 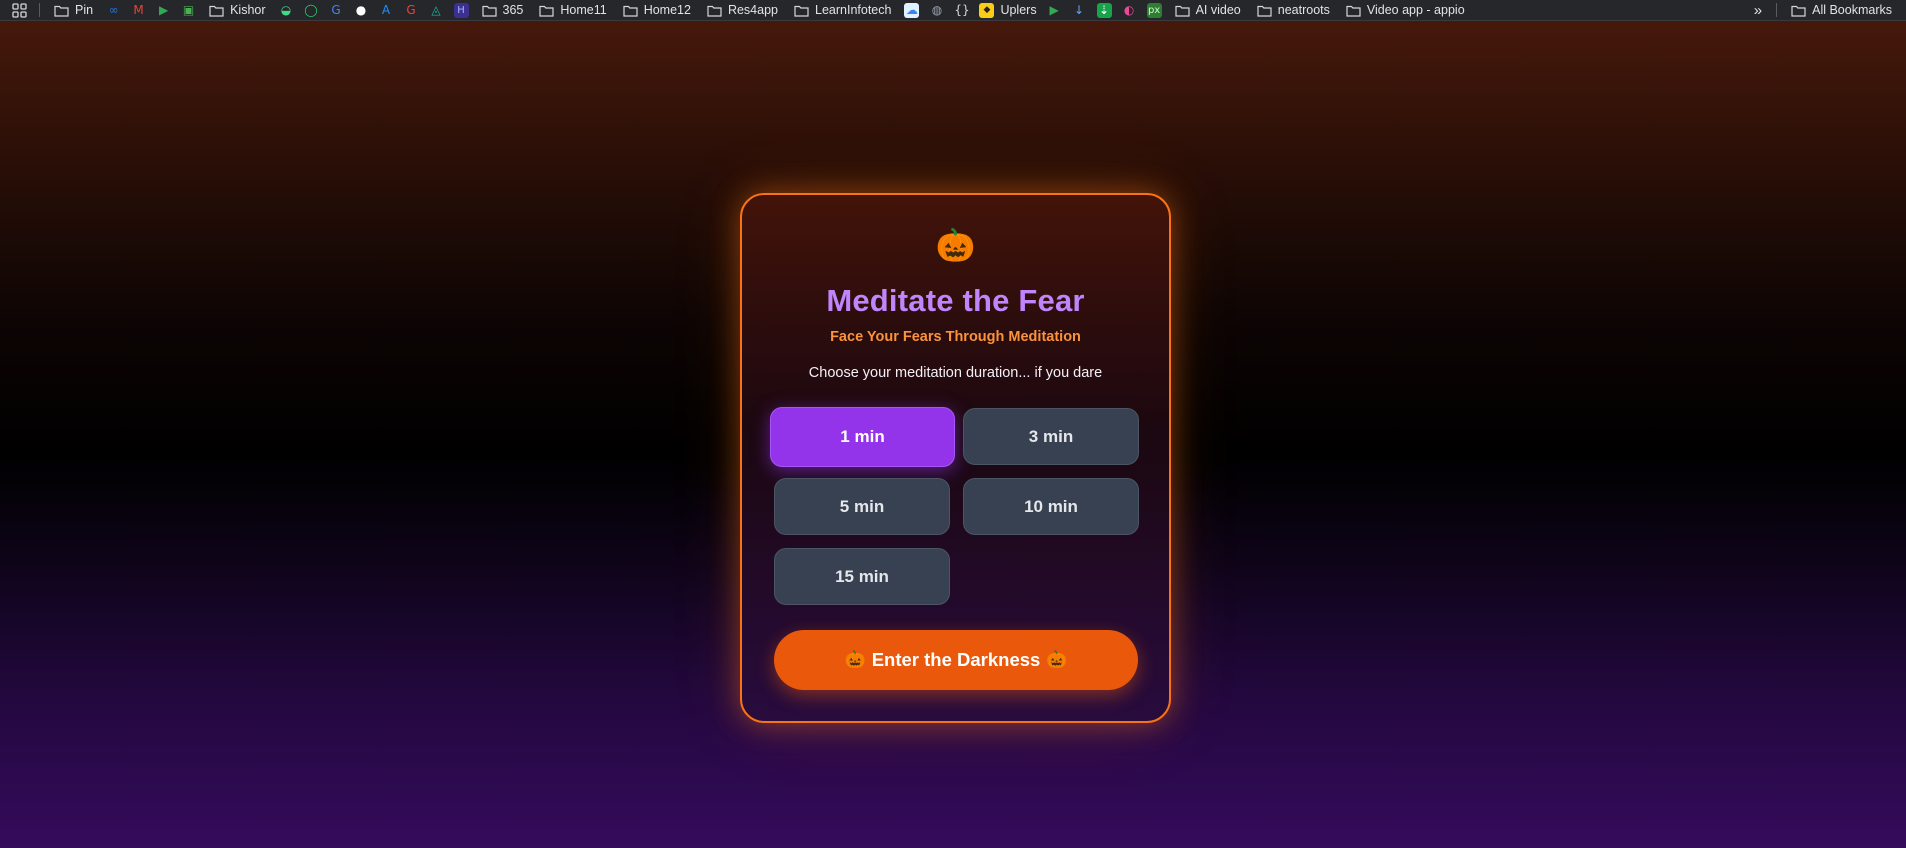 I want to click on bookmark-meta: ∞, so click(x=113, y=10).